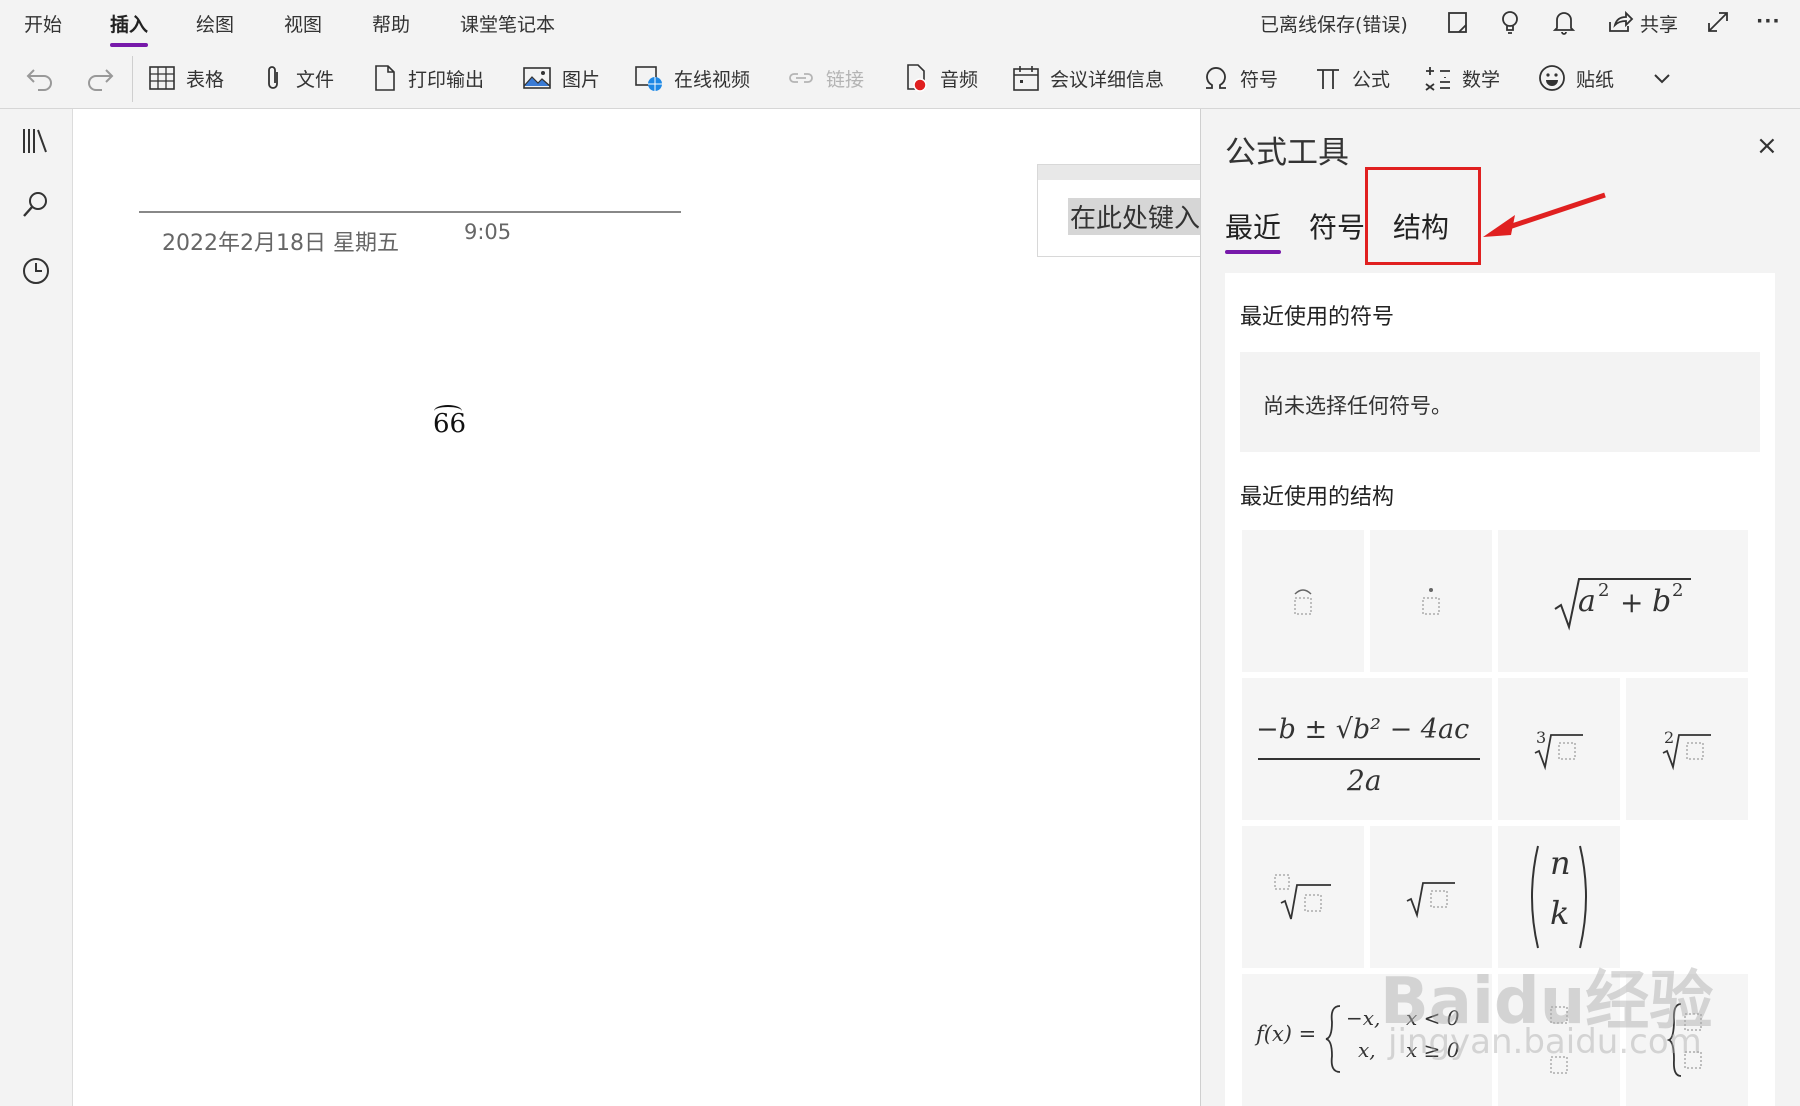 This screenshot has width=1800, height=1106. What do you see at coordinates (1371, 79) in the screenshot?
I see `equation-label: 公式` at bounding box center [1371, 79].